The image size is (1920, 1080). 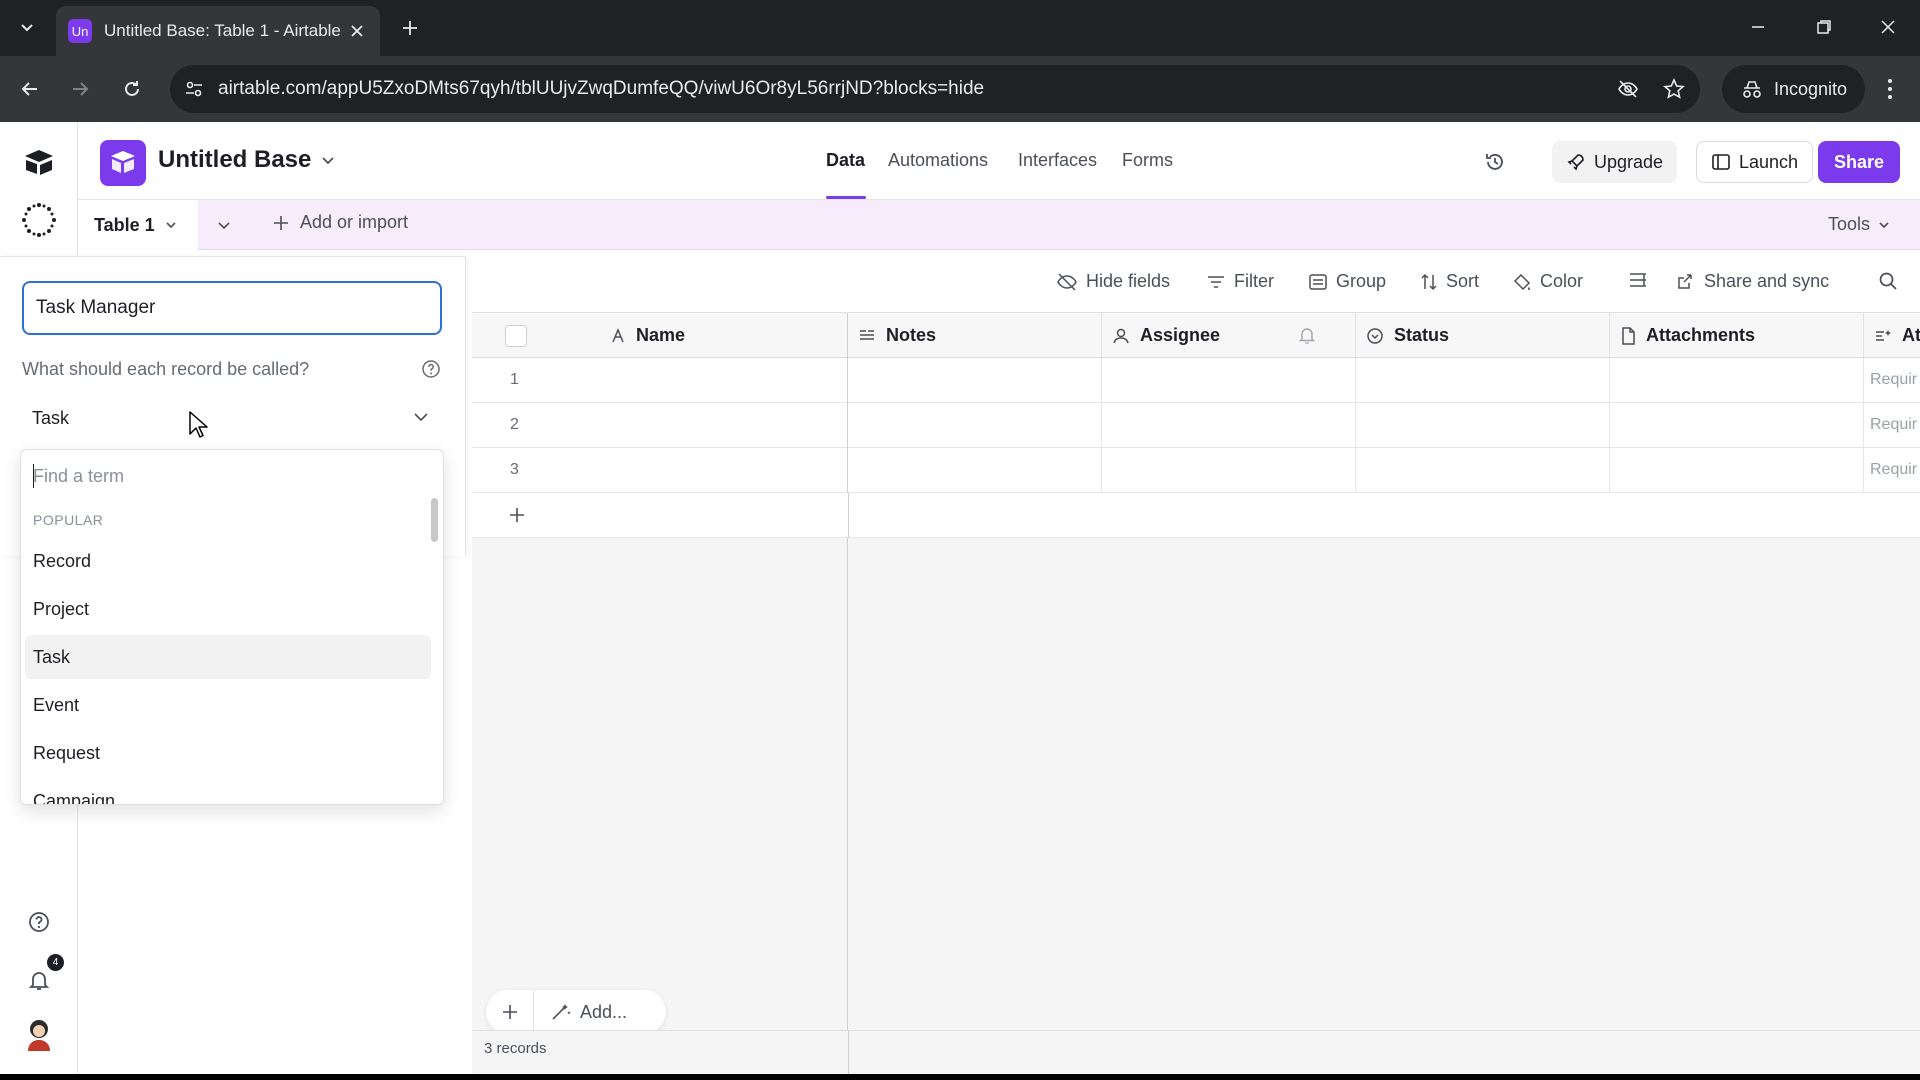 What do you see at coordinates (138, 225) in the screenshot?
I see `table-tab: Table 1` at bounding box center [138, 225].